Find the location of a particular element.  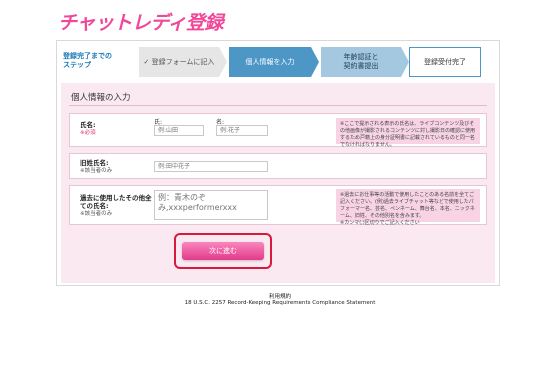

old-name-input is located at coordinates (211, 166).